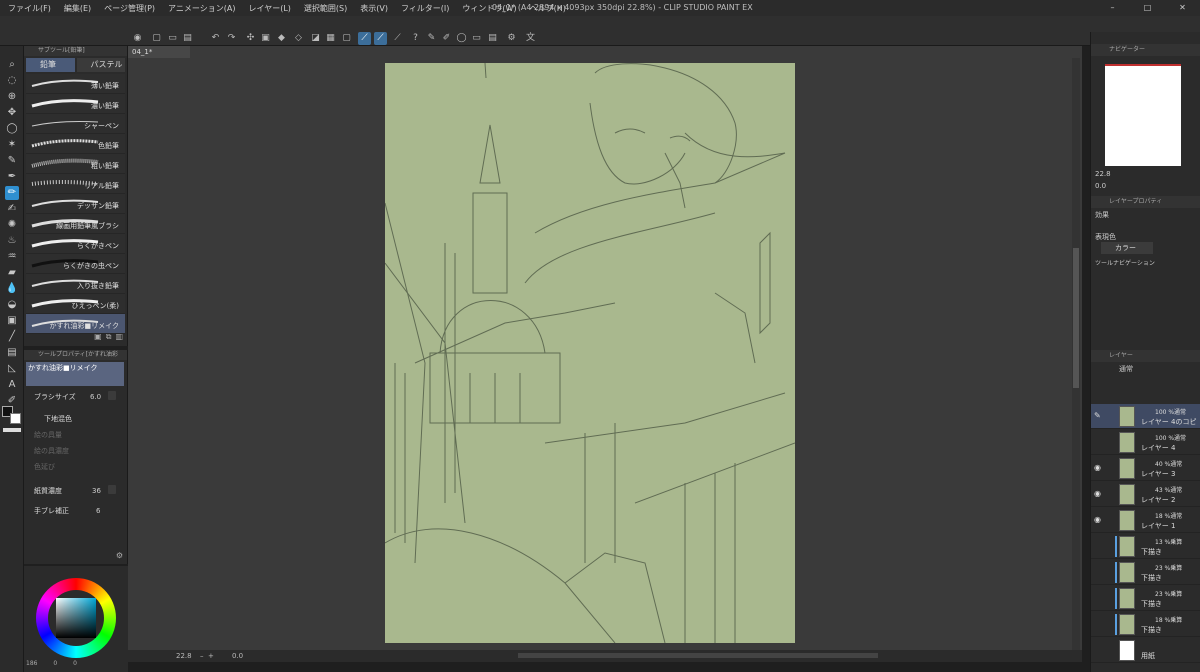 The height and width of the screenshot is (672, 1200). Describe the element at coordinates (325, 8) in the screenshot. I see `menu-selection: 選択範囲(S)` at that location.